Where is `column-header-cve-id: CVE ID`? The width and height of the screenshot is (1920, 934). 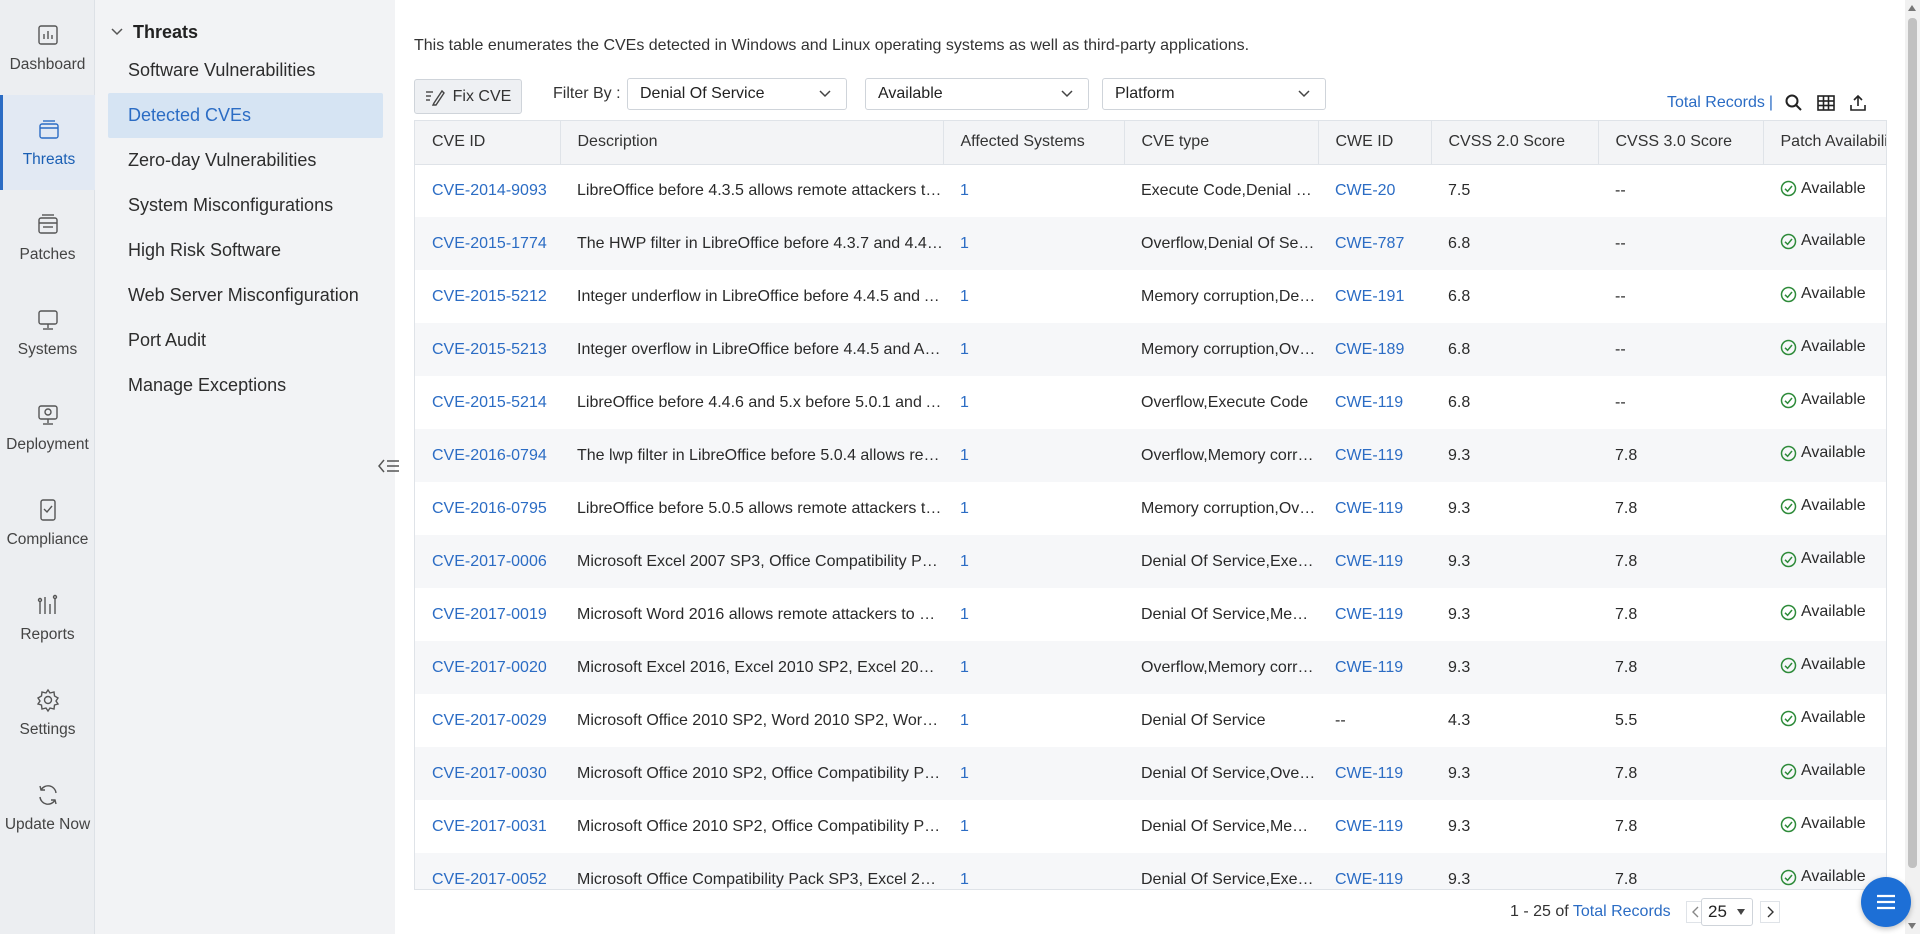 column-header-cve-id: CVE ID is located at coordinates (488, 143).